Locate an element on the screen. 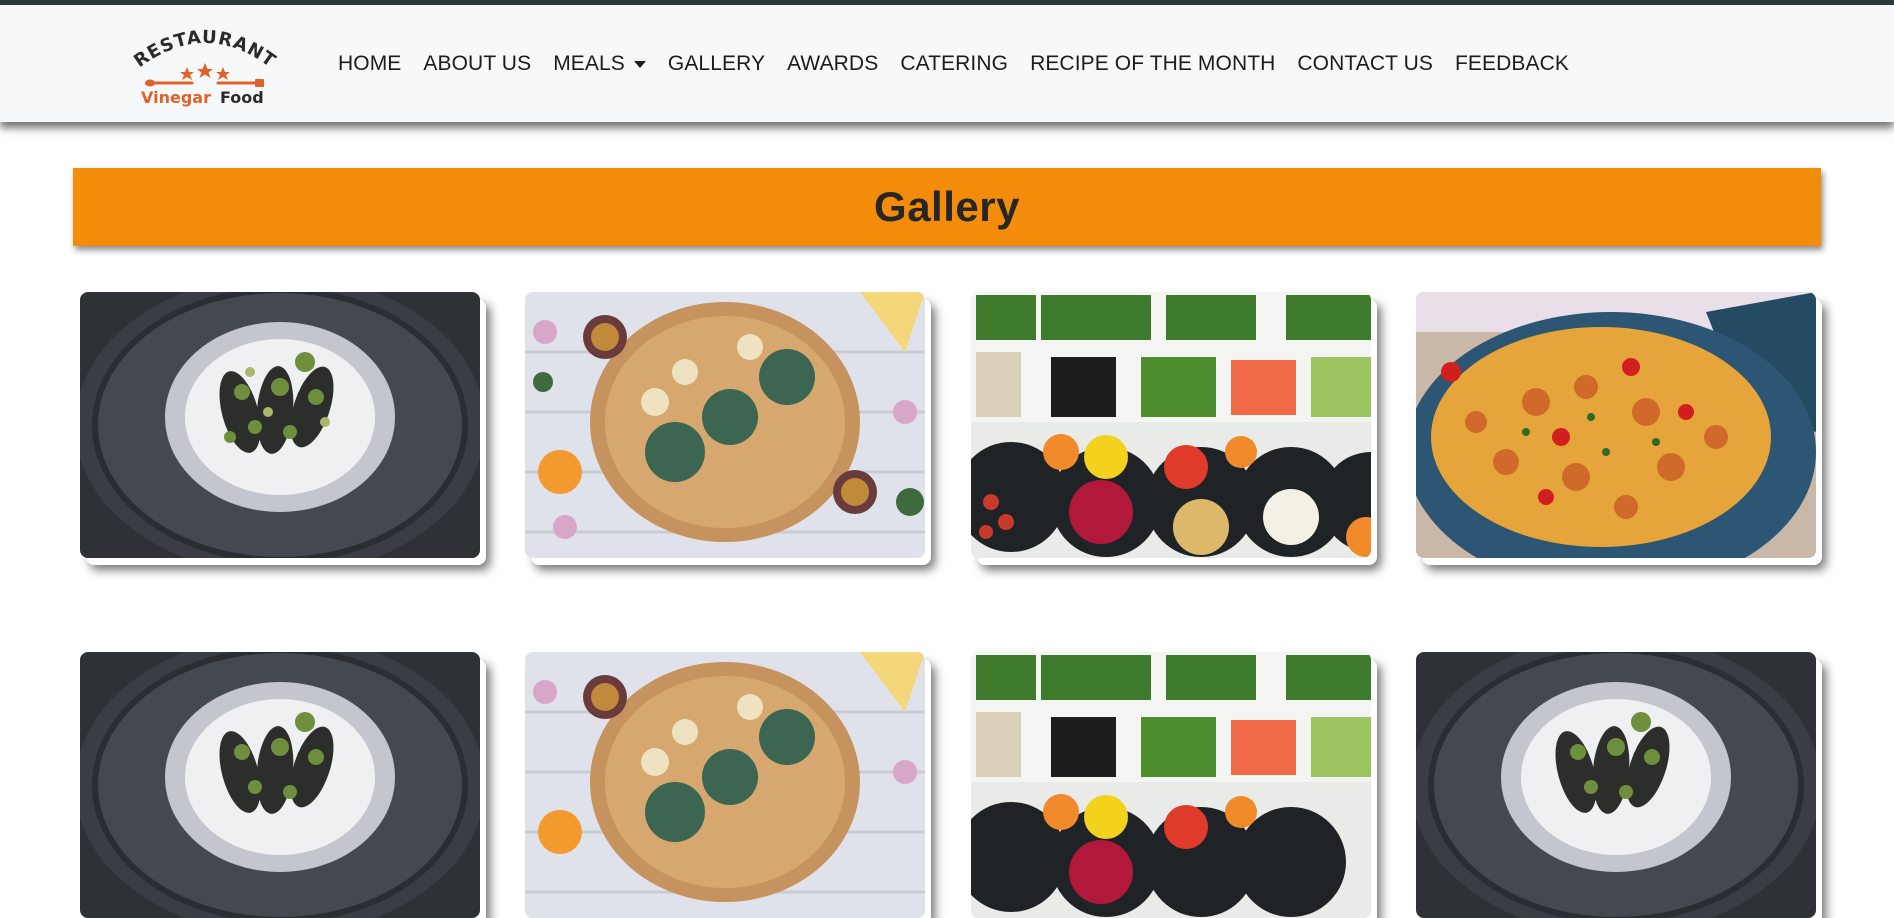 The image size is (1894, 918). nav-recipe-label: RECIPE OF THE MONTH is located at coordinates (1153, 63).